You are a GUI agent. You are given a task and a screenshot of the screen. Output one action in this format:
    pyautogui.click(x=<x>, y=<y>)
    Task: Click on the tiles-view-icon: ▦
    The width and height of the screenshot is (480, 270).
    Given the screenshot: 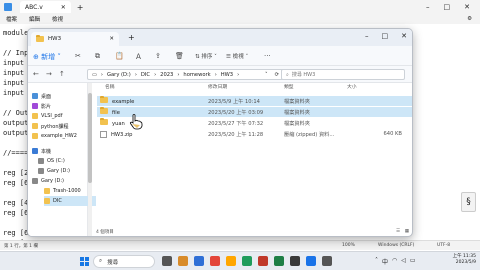 What is the action you would take?
    pyautogui.click(x=407, y=231)
    